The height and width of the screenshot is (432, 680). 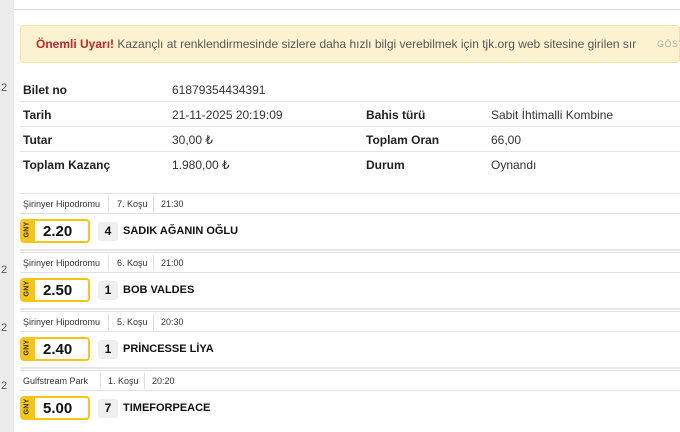 What do you see at coordinates (159, 290) in the screenshot?
I see `horse-name: BOB VALDES` at bounding box center [159, 290].